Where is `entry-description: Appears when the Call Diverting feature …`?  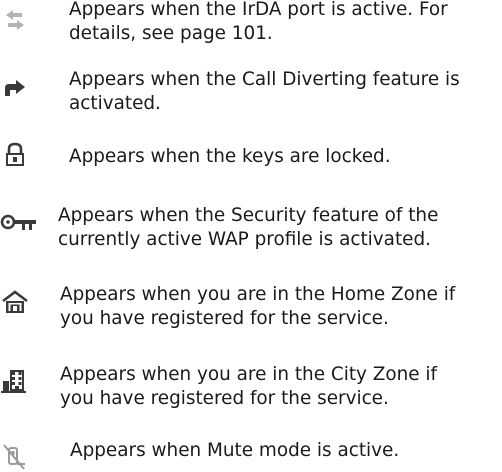
entry-description: Appears when the Call Diverting feature … is located at coordinates (264, 92).